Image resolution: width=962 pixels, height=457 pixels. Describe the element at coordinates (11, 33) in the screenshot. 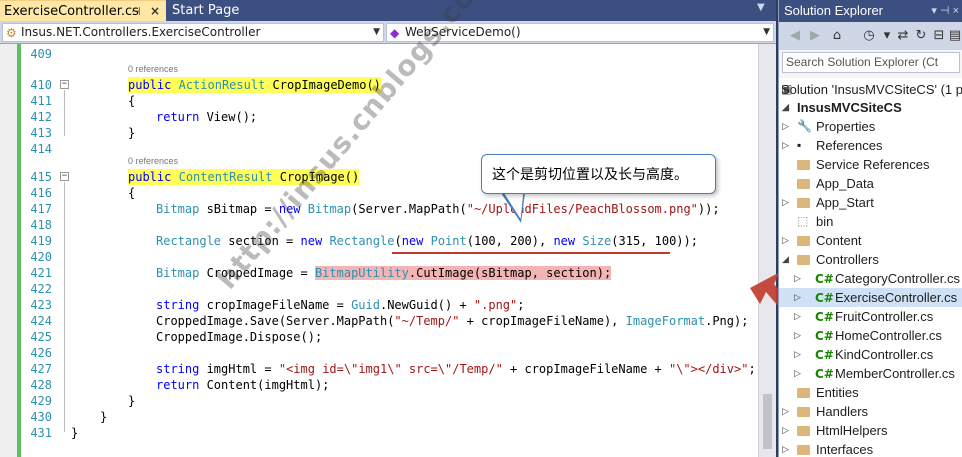

I see `class-icon: ⚙` at that location.